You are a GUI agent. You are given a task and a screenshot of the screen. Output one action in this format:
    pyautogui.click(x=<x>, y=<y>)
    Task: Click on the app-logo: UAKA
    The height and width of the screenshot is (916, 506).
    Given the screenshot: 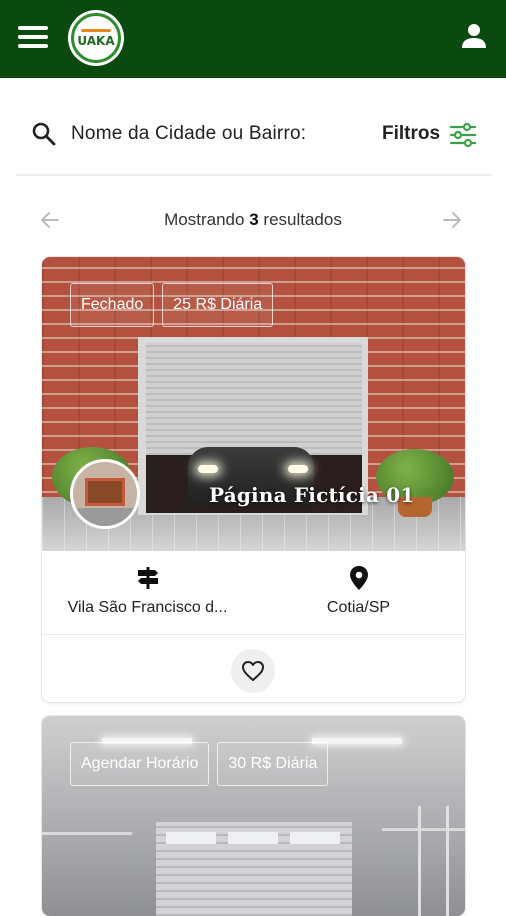 What is the action you would take?
    pyautogui.click(x=96, y=38)
    